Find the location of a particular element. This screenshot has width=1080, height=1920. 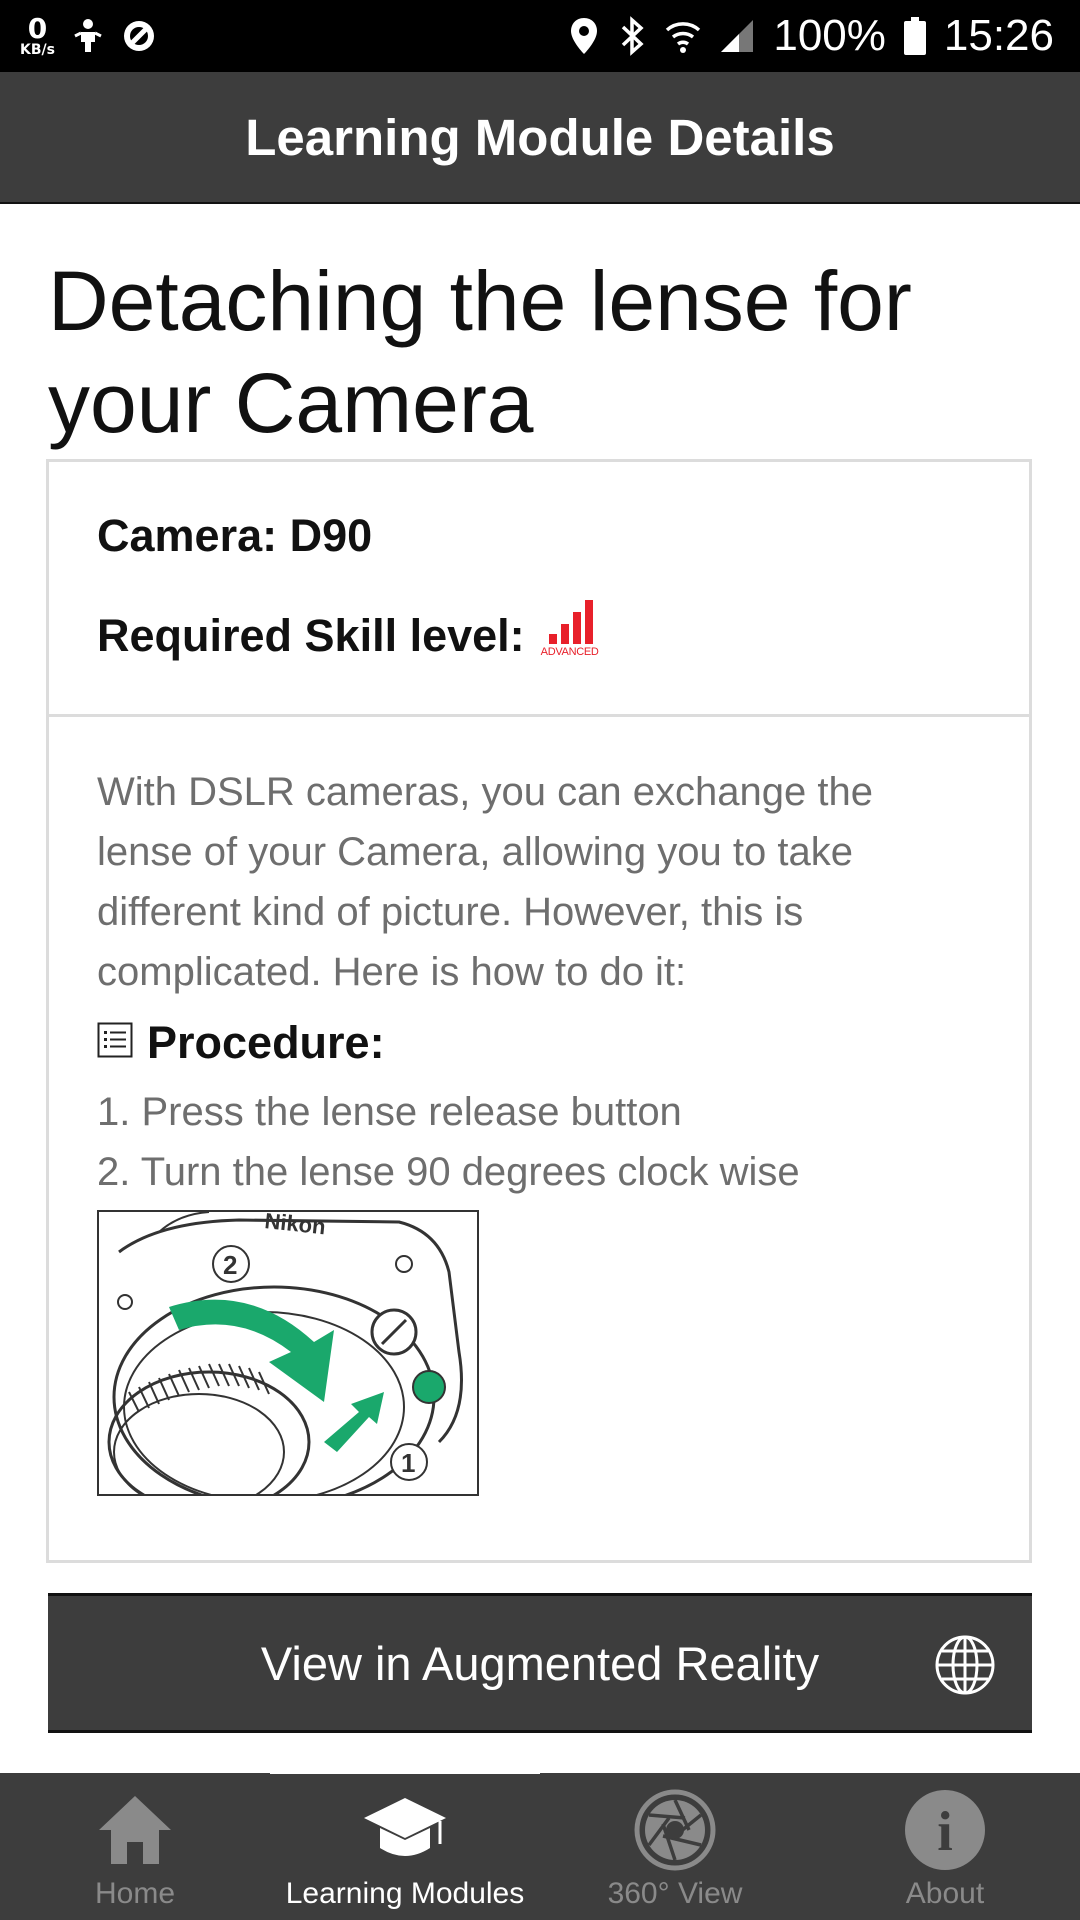

status-bar: 0 KB/s 100% 15:26 is located at coordinates (540, 36).